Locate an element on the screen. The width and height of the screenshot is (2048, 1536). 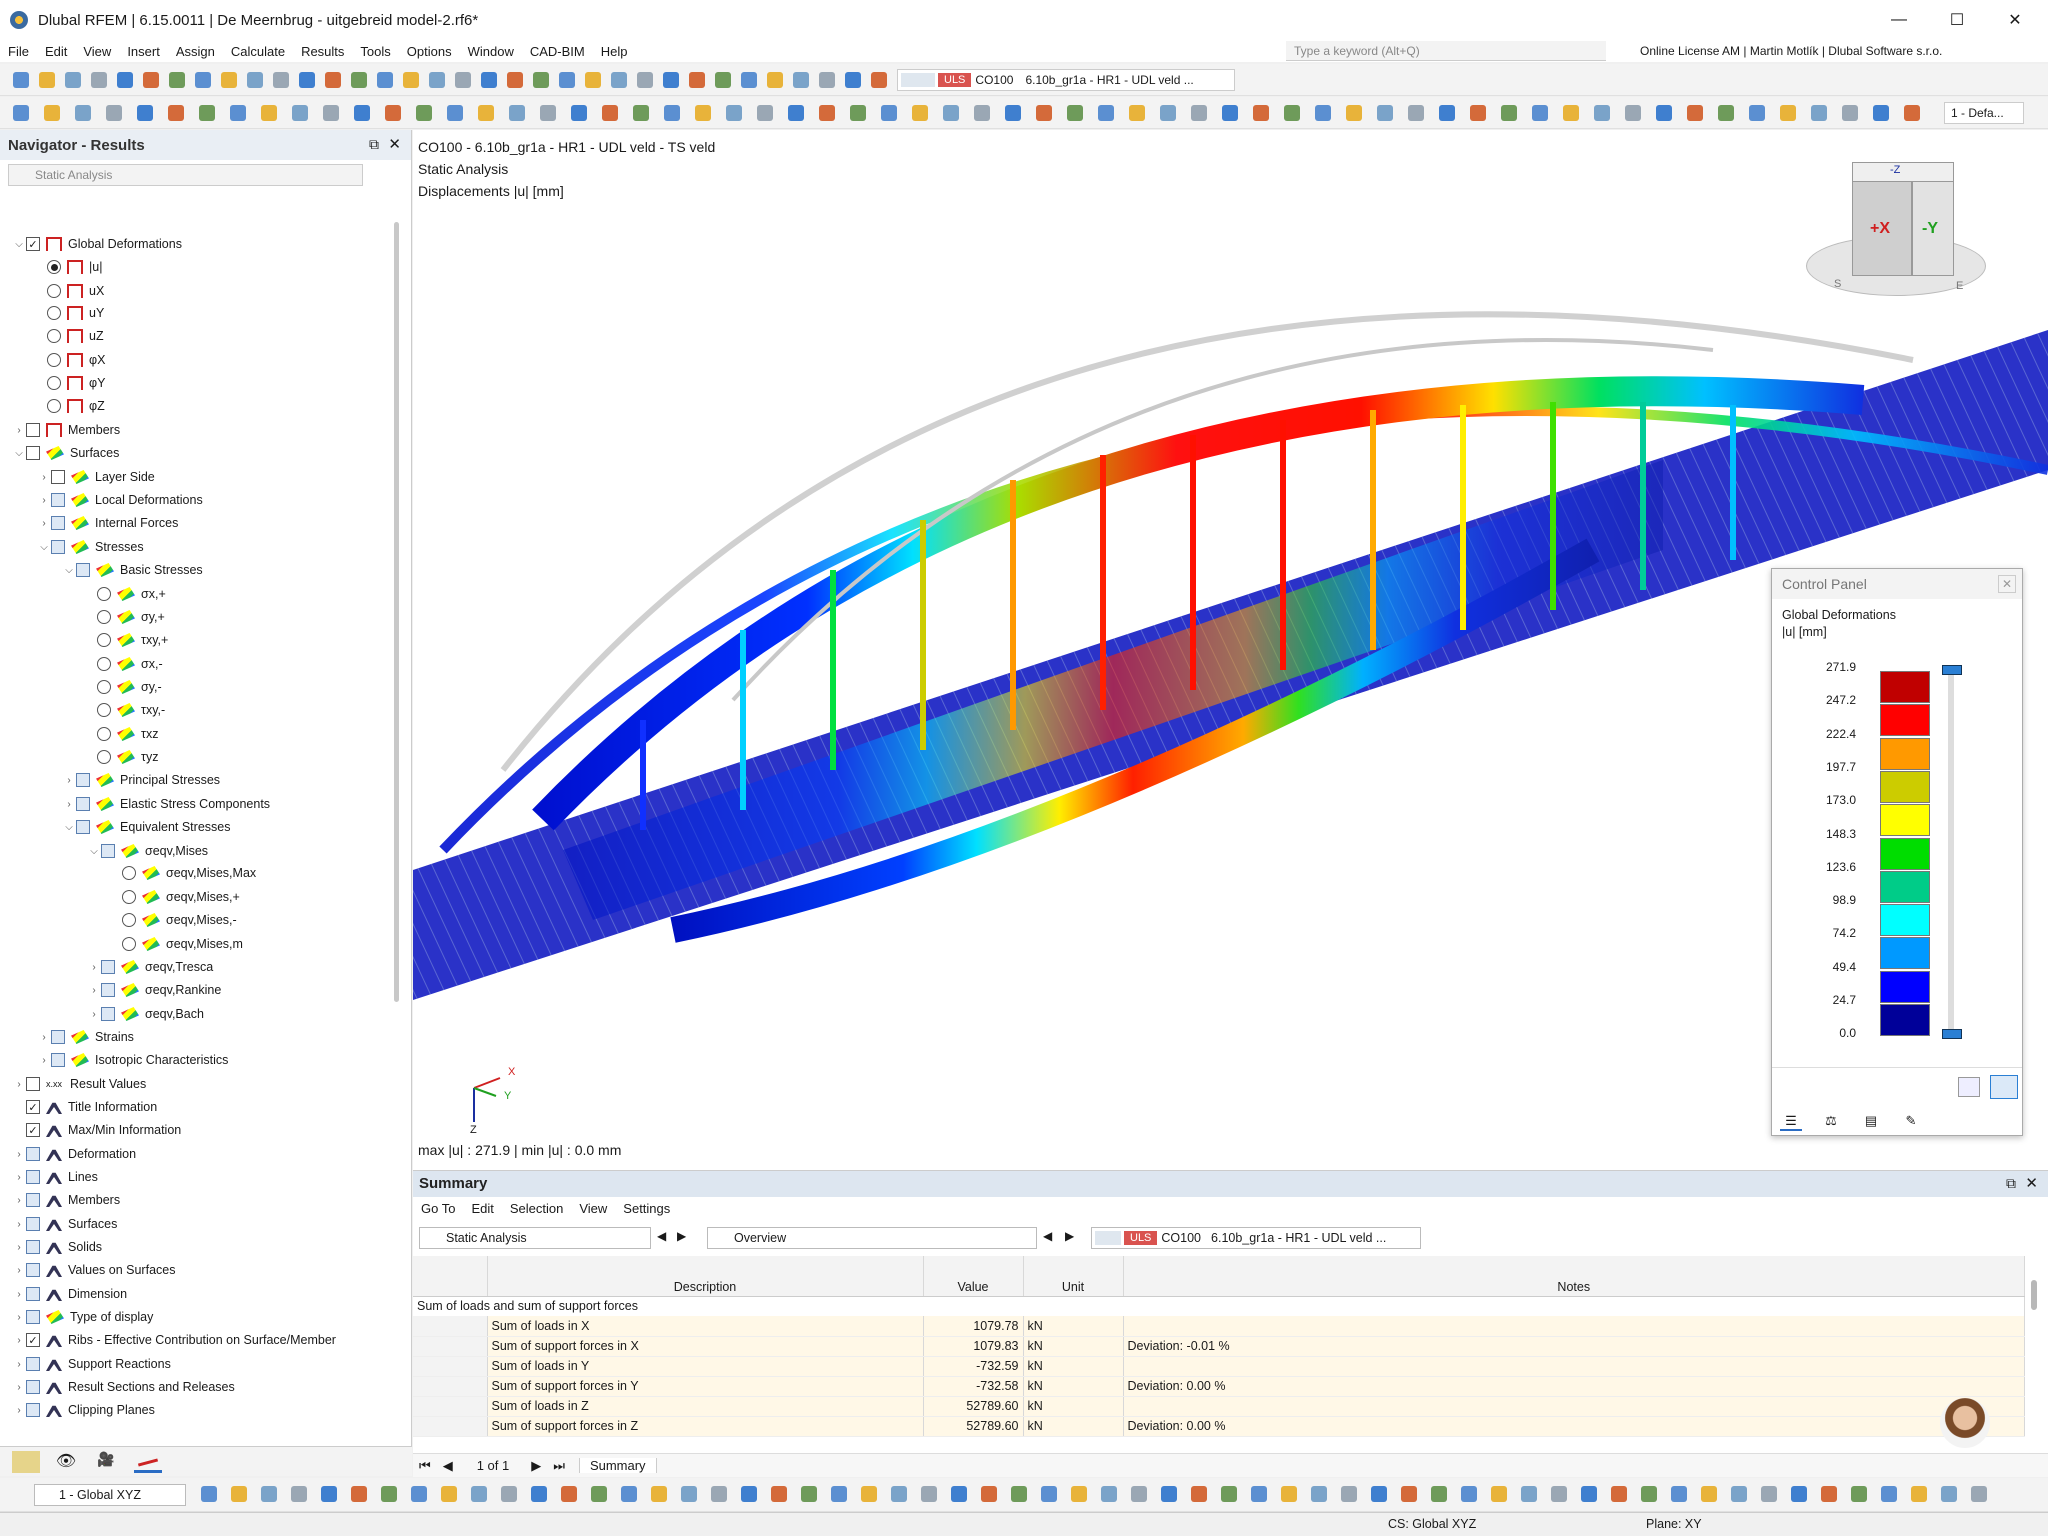
nav-item: › Elastic Stress Components is located at coordinates (166, 804).